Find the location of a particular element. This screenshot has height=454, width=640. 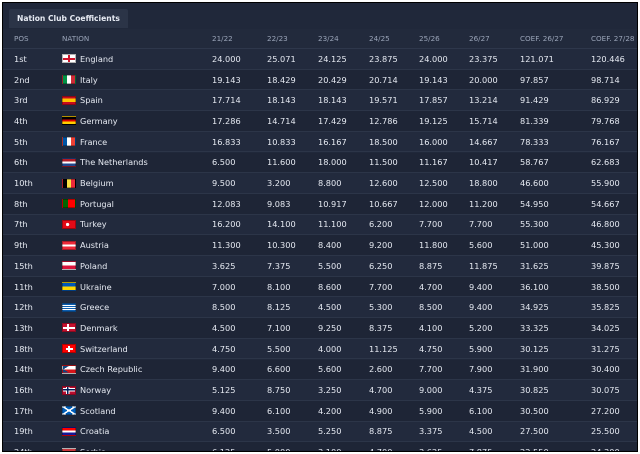

col-header-coef-2728: COEF. 27/28 is located at coordinates (612, 38).